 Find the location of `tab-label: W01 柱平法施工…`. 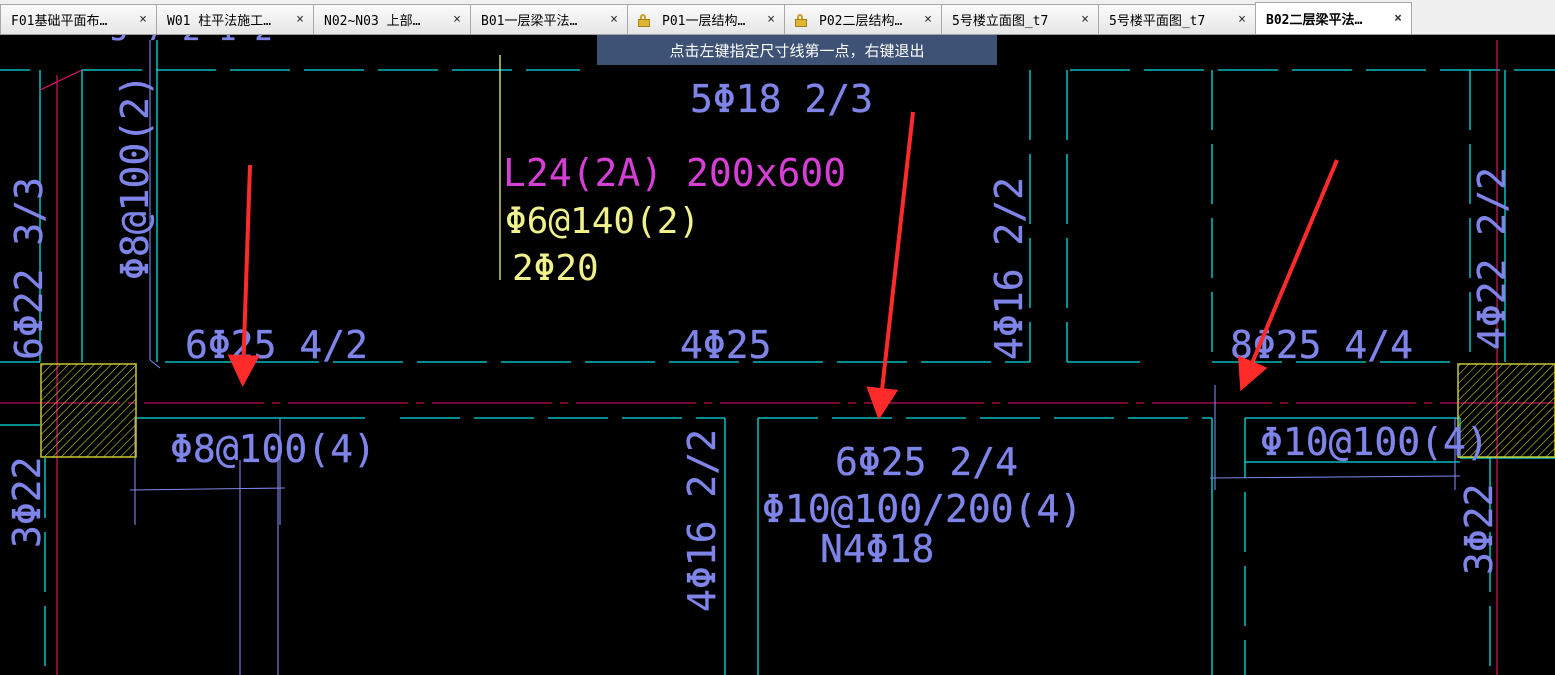

tab-label: W01 柱平法施工… is located at coordinates (219, 21).